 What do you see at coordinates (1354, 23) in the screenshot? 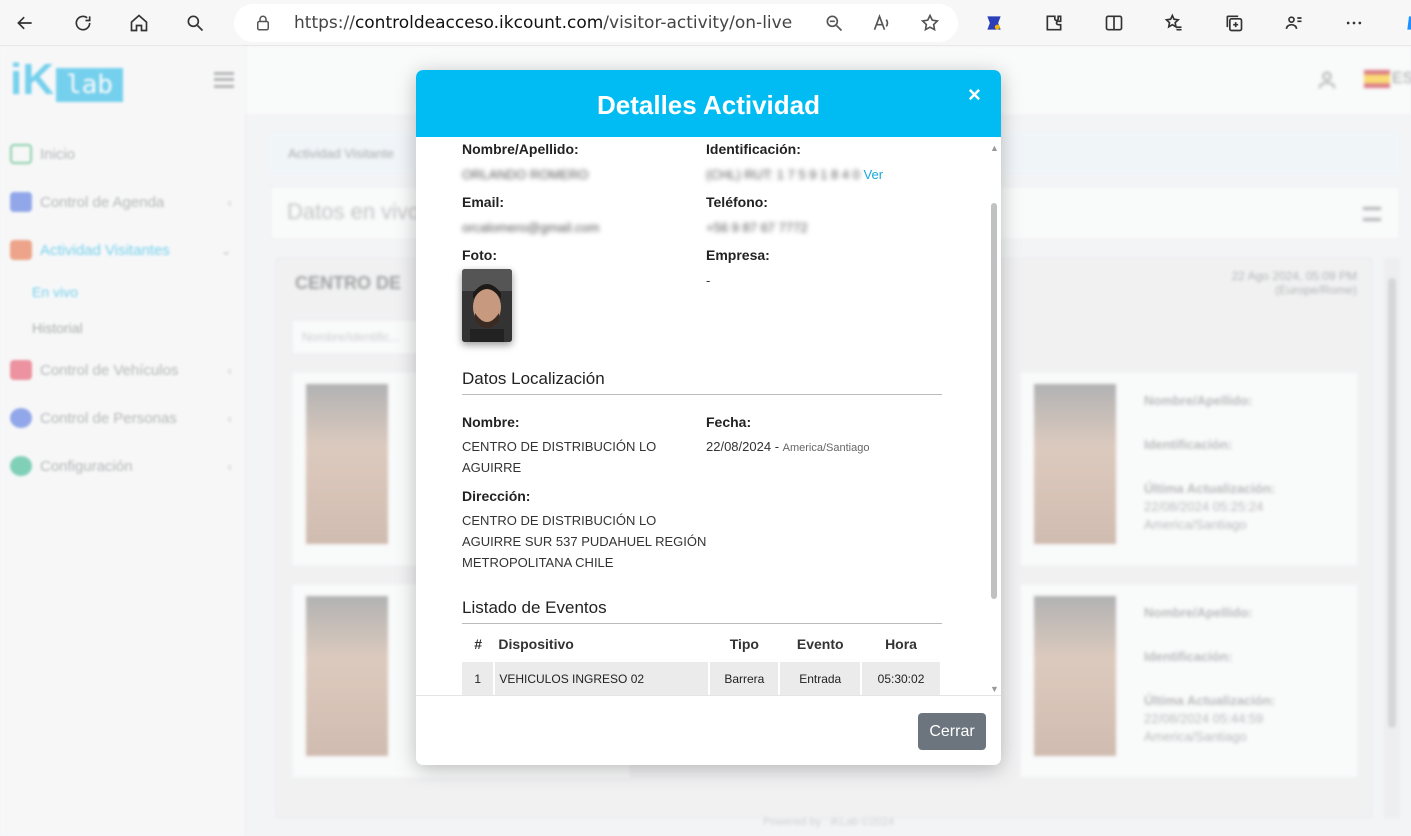
I see `more-options-icon` at bounding box center [1354, 23].